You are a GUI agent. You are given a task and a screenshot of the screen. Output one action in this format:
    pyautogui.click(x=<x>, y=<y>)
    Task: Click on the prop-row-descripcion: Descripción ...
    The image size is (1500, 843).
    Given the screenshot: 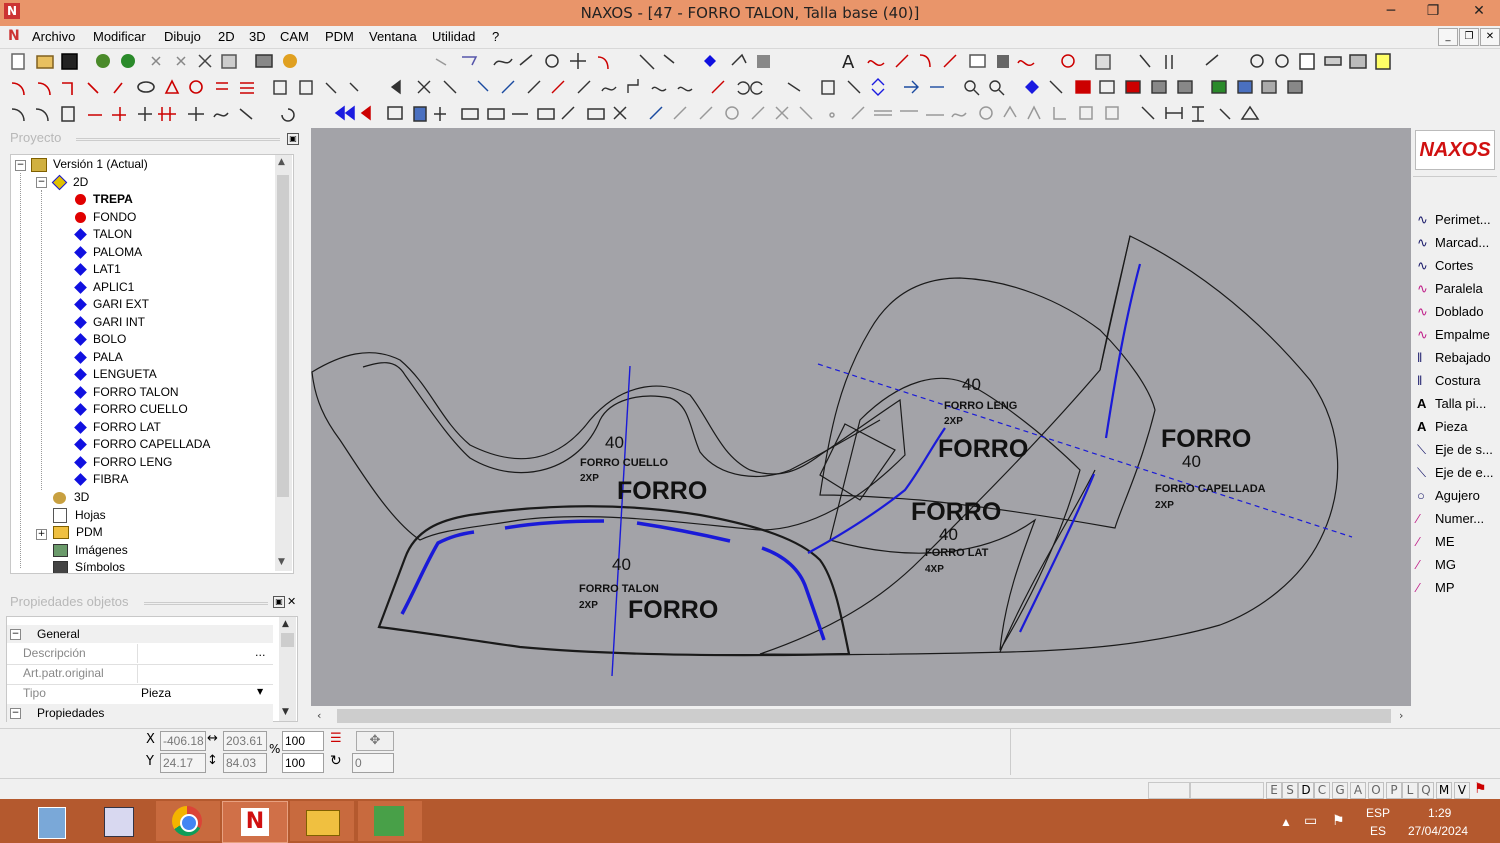 What is the action you would take?
    pyautogui.click(x=140, y=654)
    